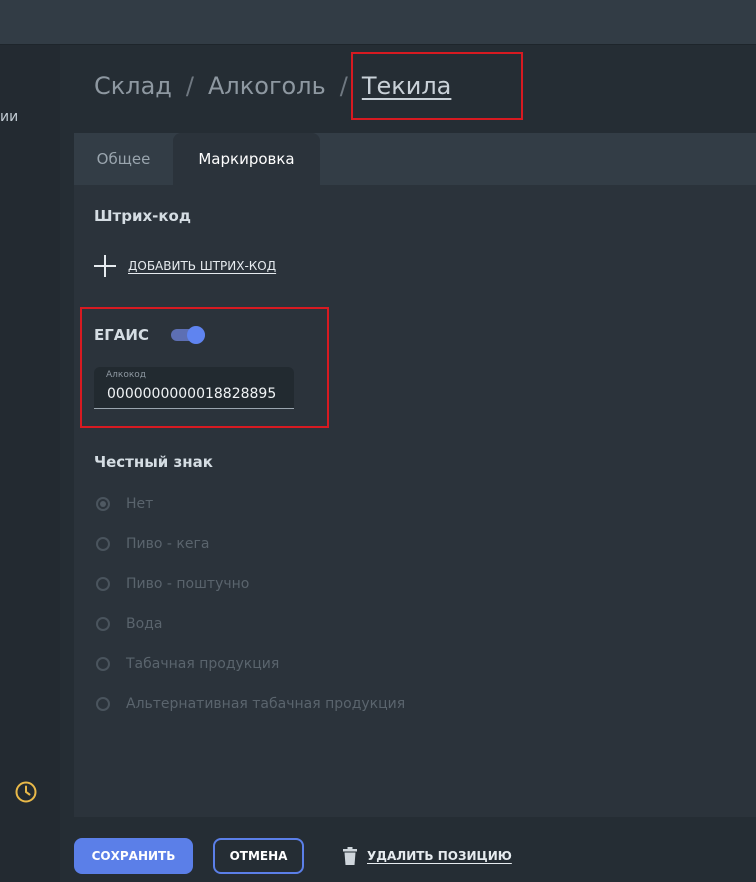 This screenshot has width=756, height=882. What do you see at coordinates (133, 856) in the screenshot?
I see `save-button: СОХРАНИТЬ` at bounding box center [133, 856].